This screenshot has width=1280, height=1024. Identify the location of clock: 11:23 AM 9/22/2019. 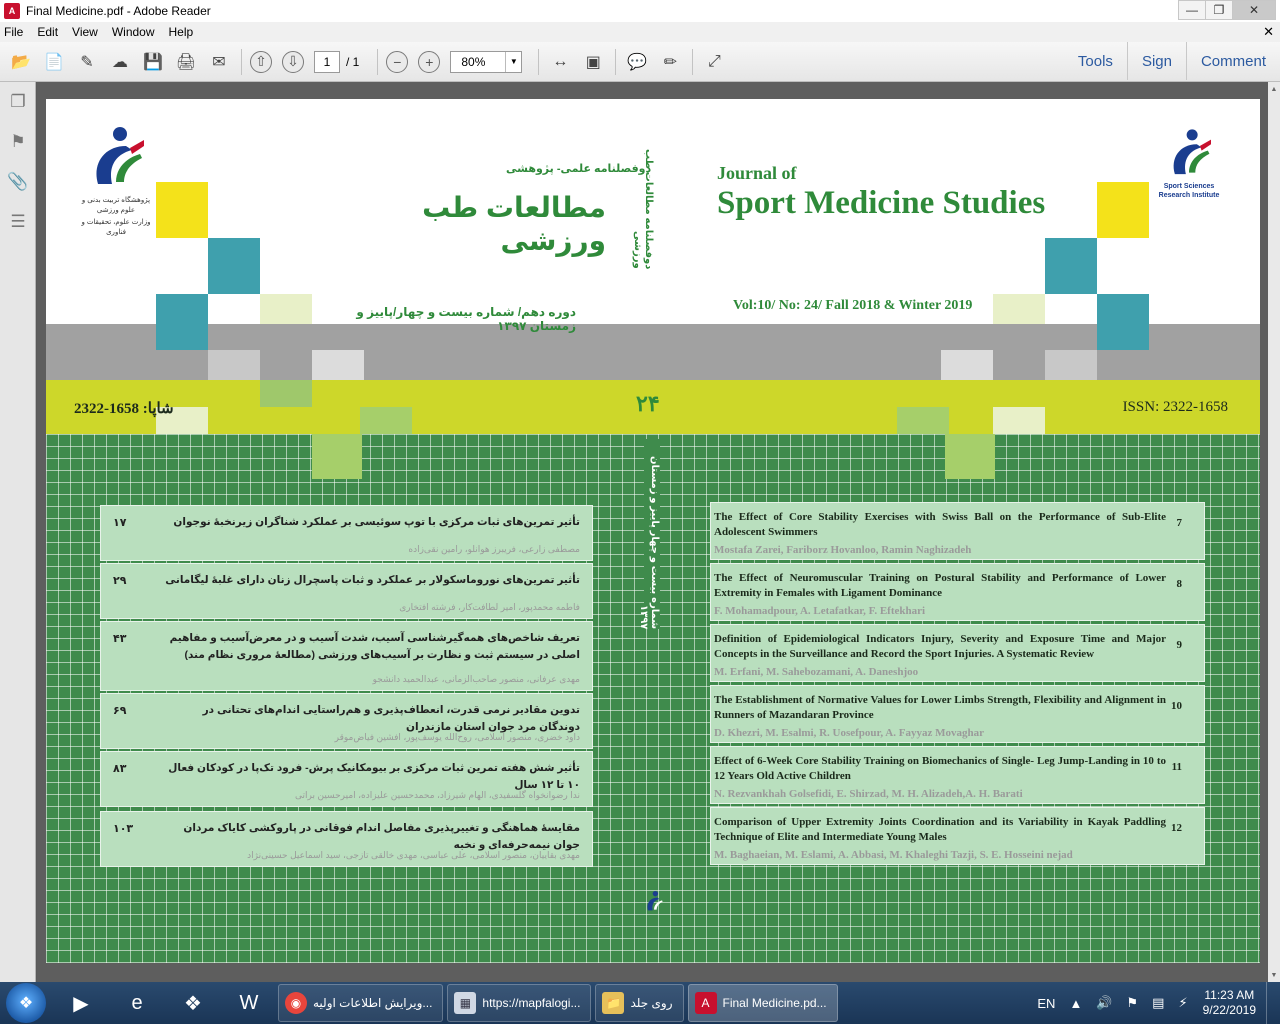
(1229, 1003).